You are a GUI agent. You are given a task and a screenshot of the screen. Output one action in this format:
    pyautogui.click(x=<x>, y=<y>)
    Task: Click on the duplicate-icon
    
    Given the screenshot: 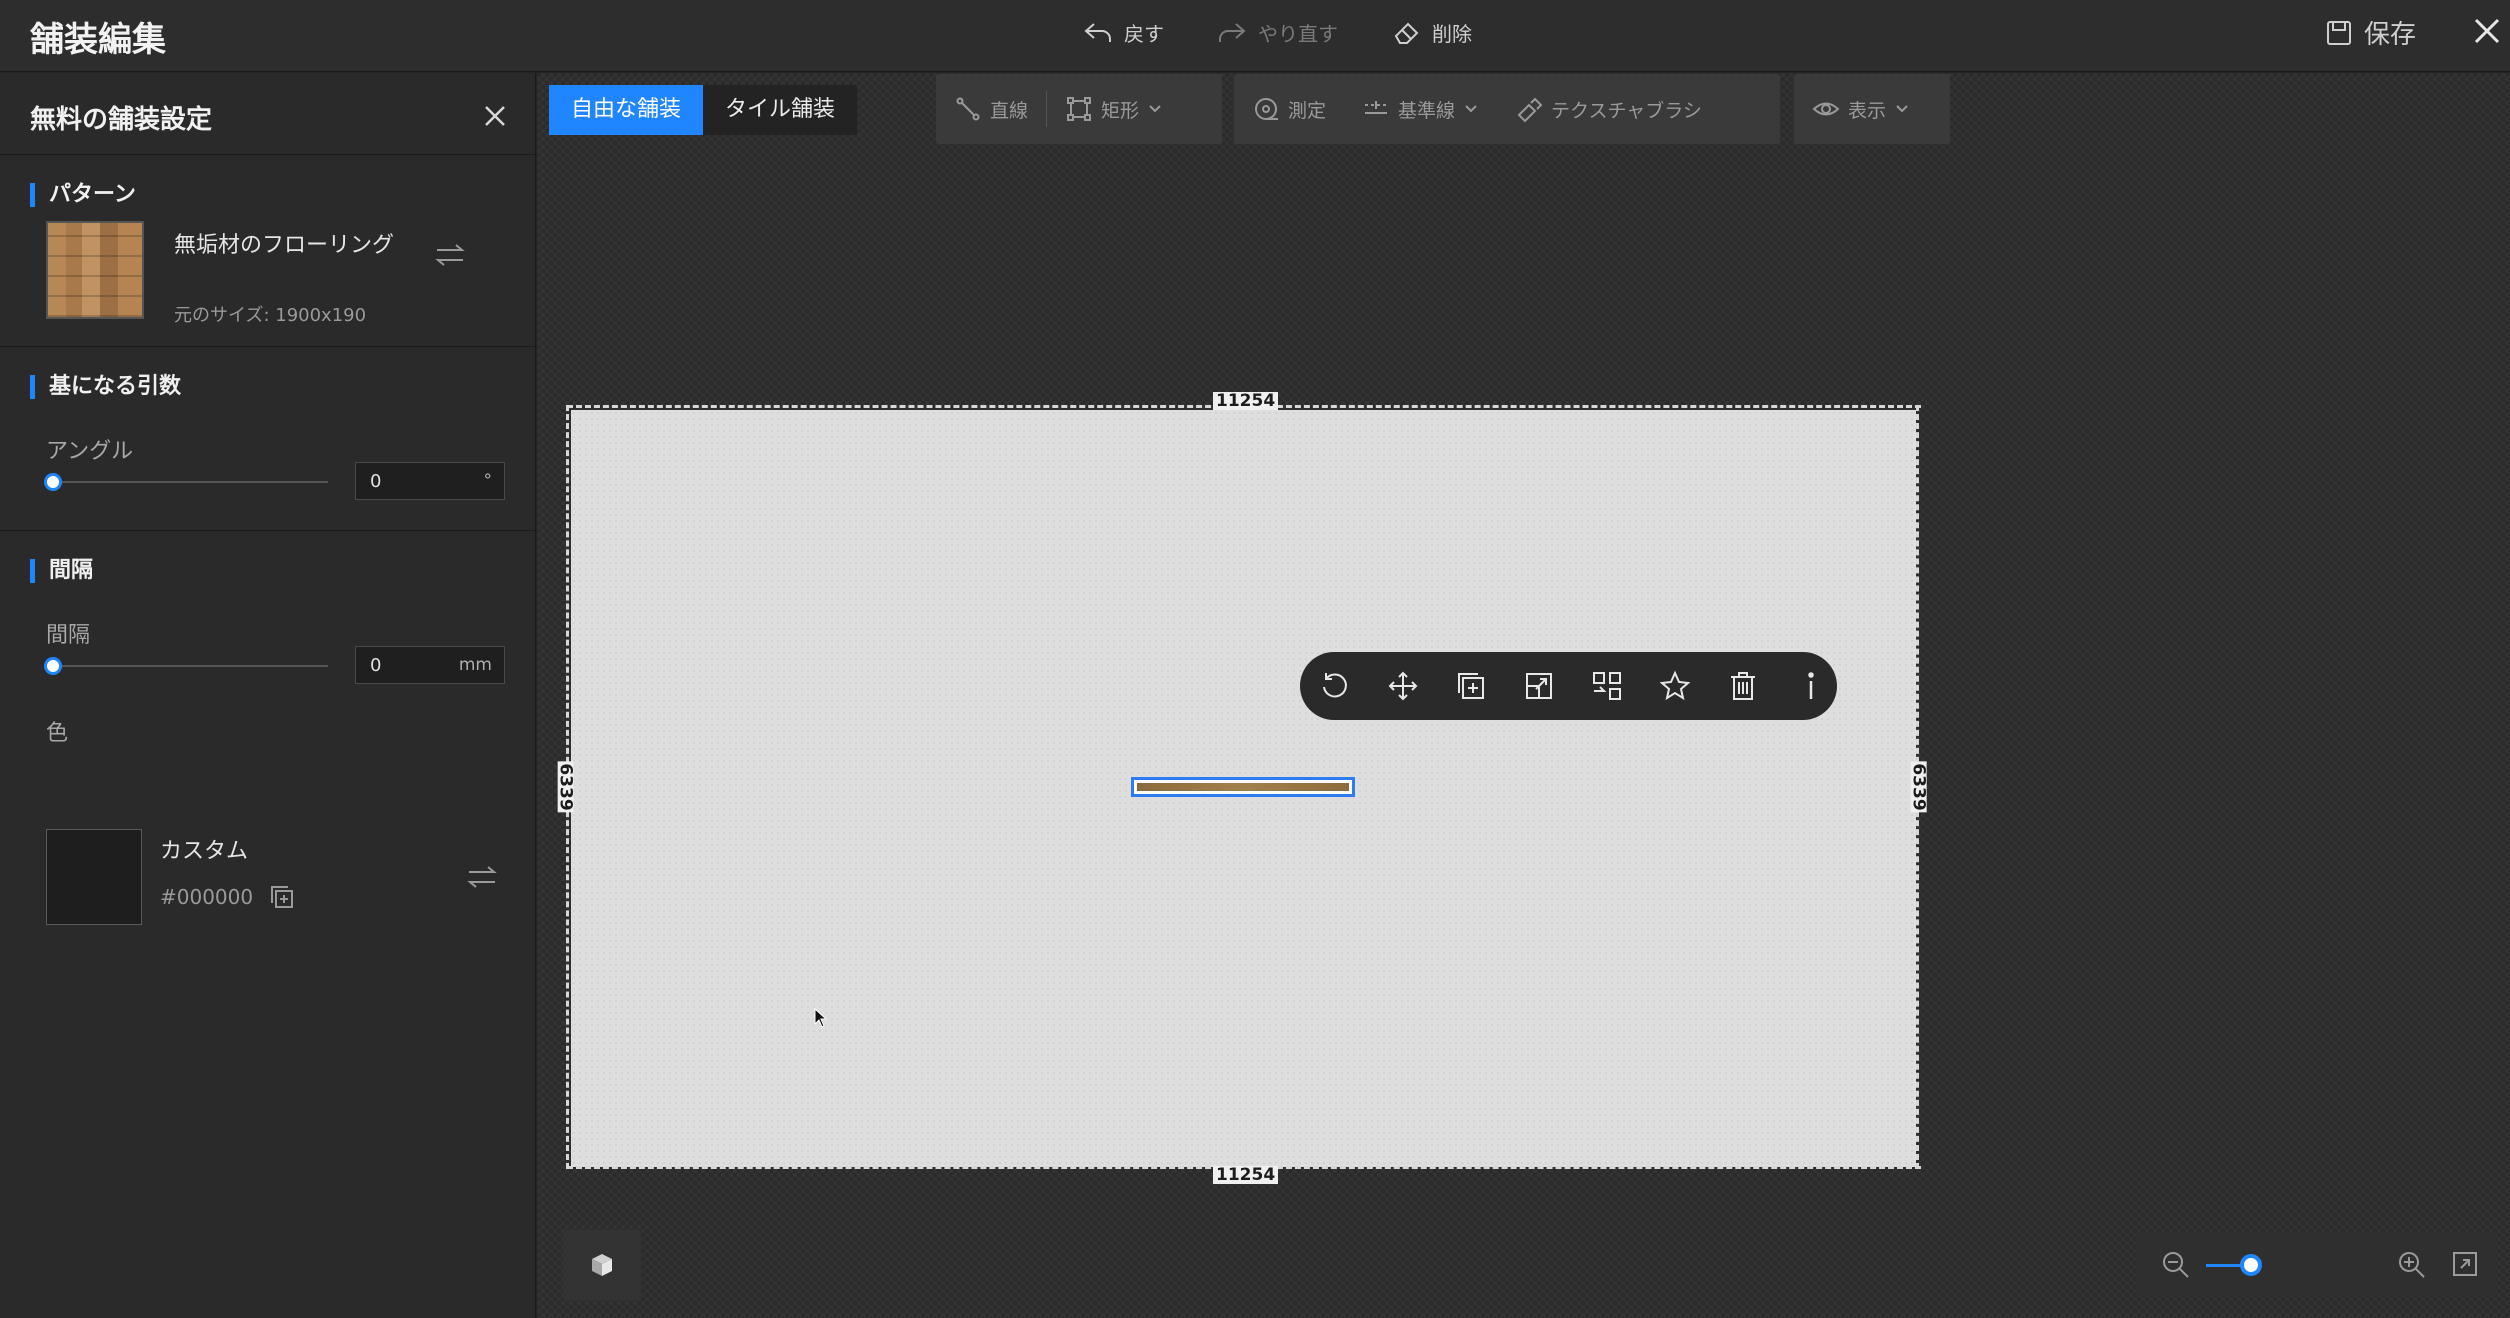 What is the action you would take?
    pyautogui.click(x=1471, y=686)
    